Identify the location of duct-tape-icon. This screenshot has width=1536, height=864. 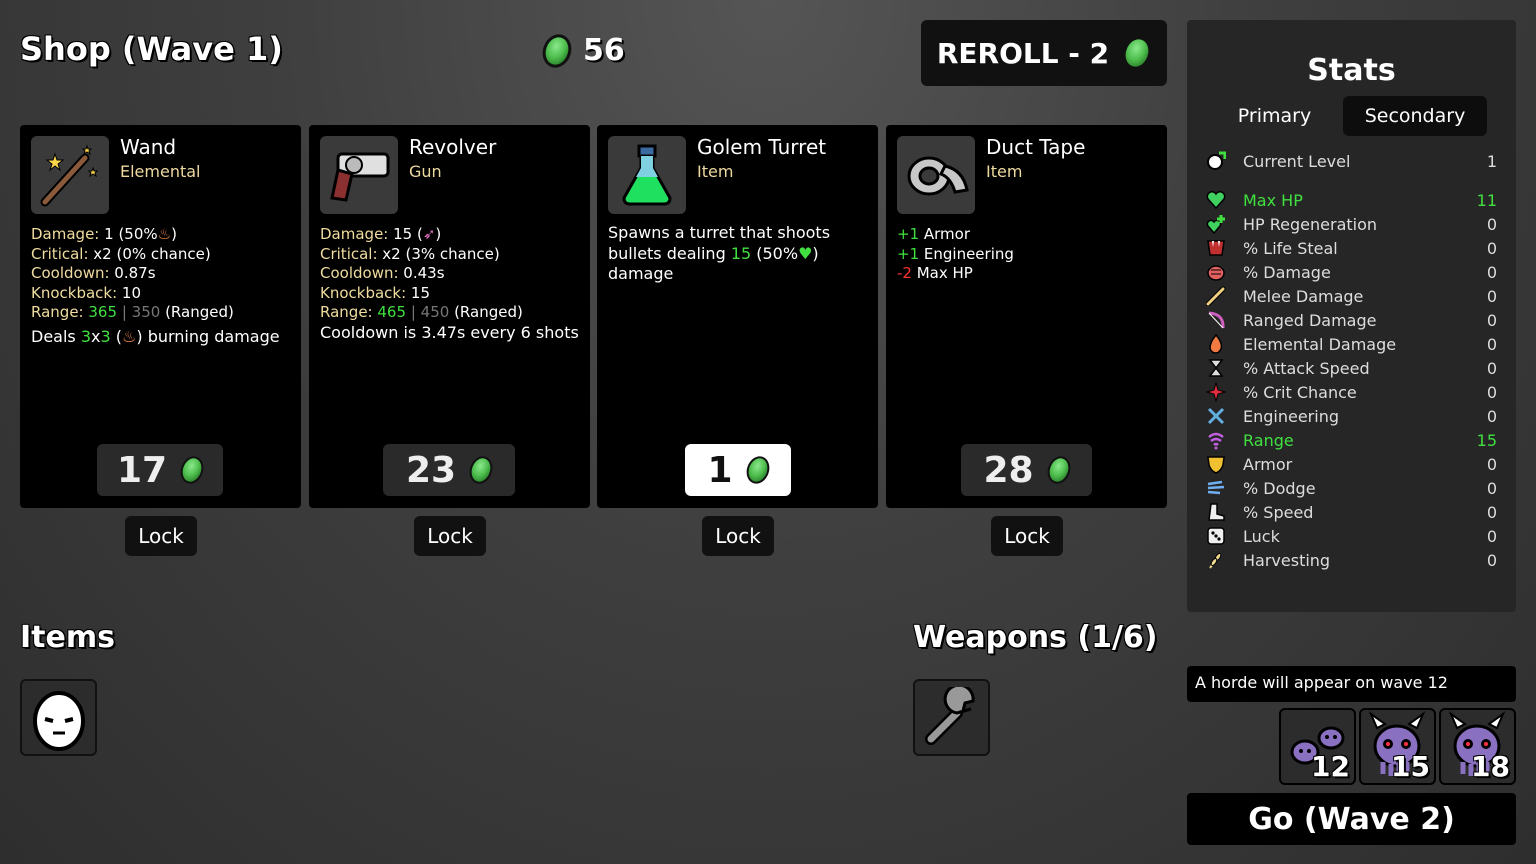
(936, 175).